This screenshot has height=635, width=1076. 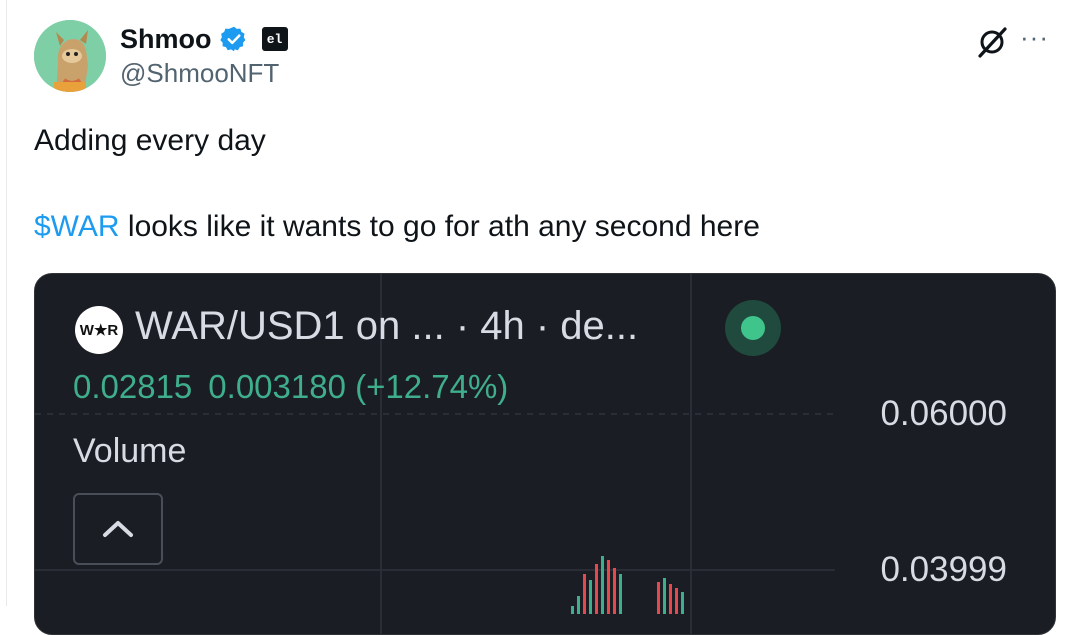 I want to click on affiliate-badge: el, so click(x=274, y=39).